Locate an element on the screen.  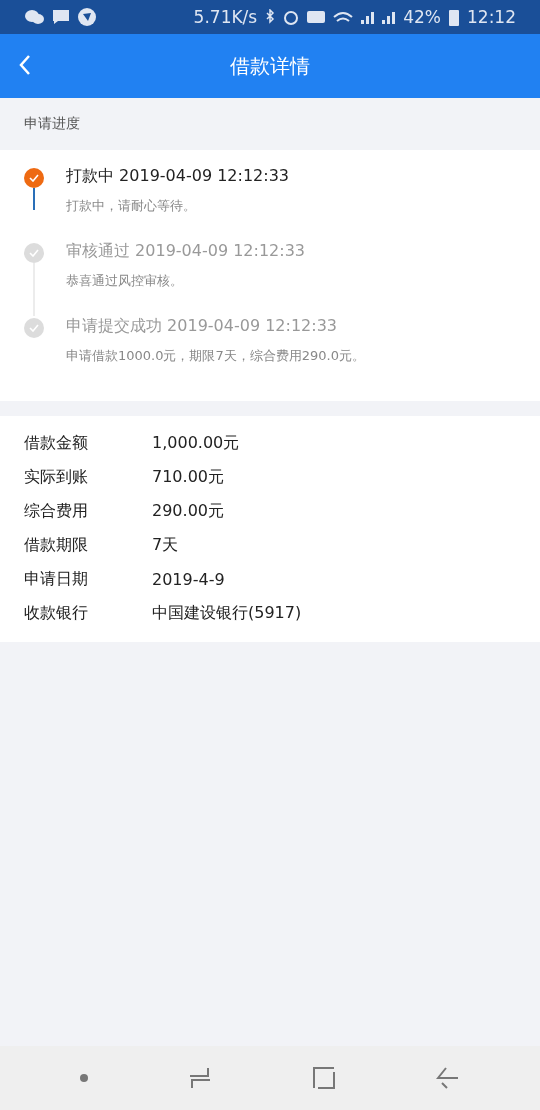
bluetooth-icon is located at coordinates (270, 17).